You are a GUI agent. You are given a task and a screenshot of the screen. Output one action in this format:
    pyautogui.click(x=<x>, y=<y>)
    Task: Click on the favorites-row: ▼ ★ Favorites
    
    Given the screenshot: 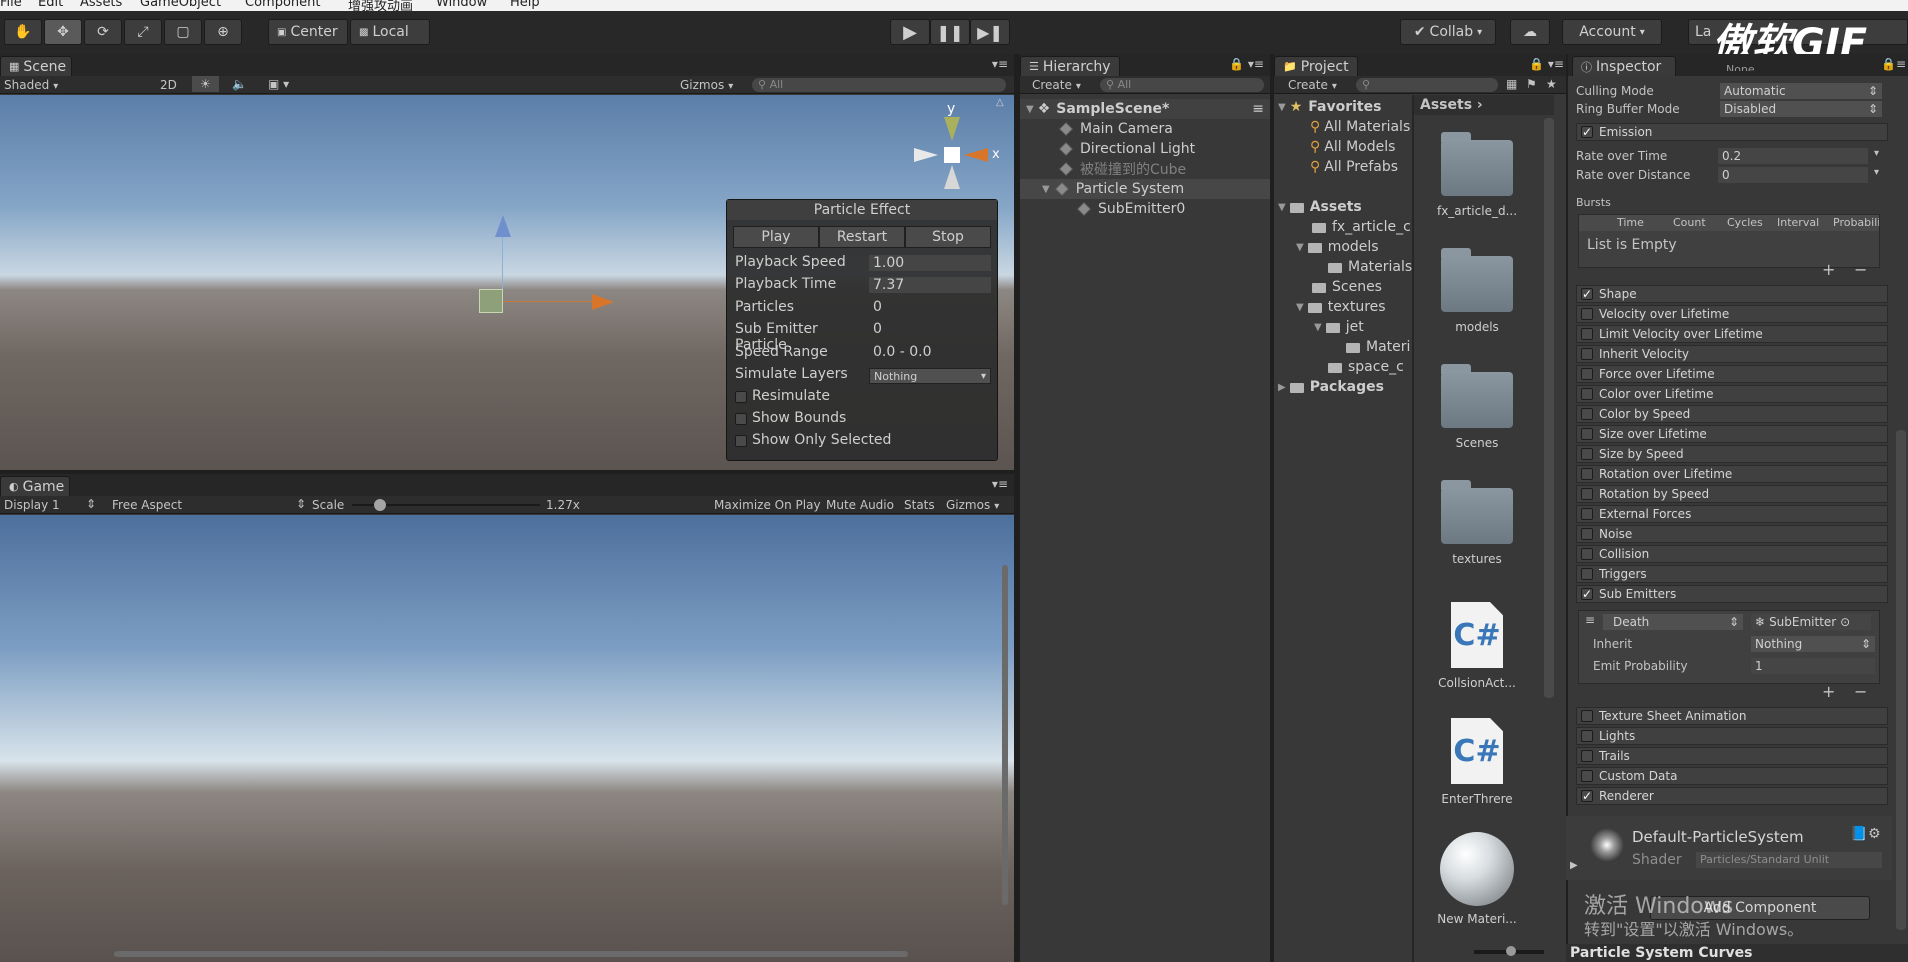 What is the action you would take?
    pyautogui.click(x=1329, y=107)
    